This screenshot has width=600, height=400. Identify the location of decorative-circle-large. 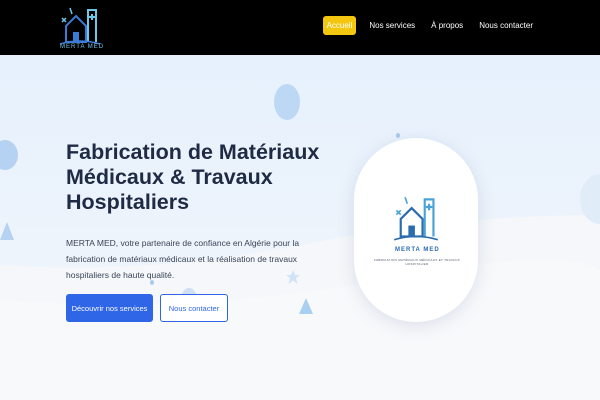
(287, 102).